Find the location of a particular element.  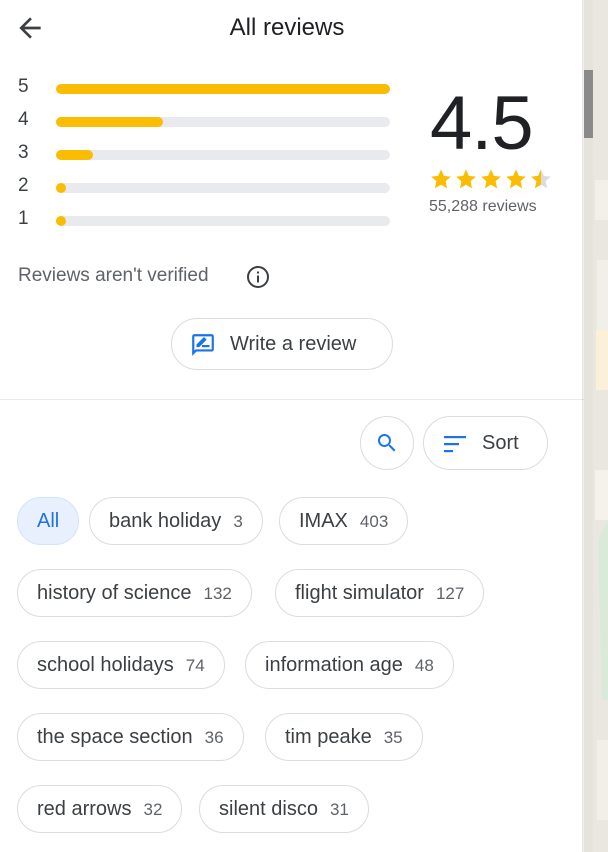

average-rating: 4.5 is located at coordinates (482, 123).